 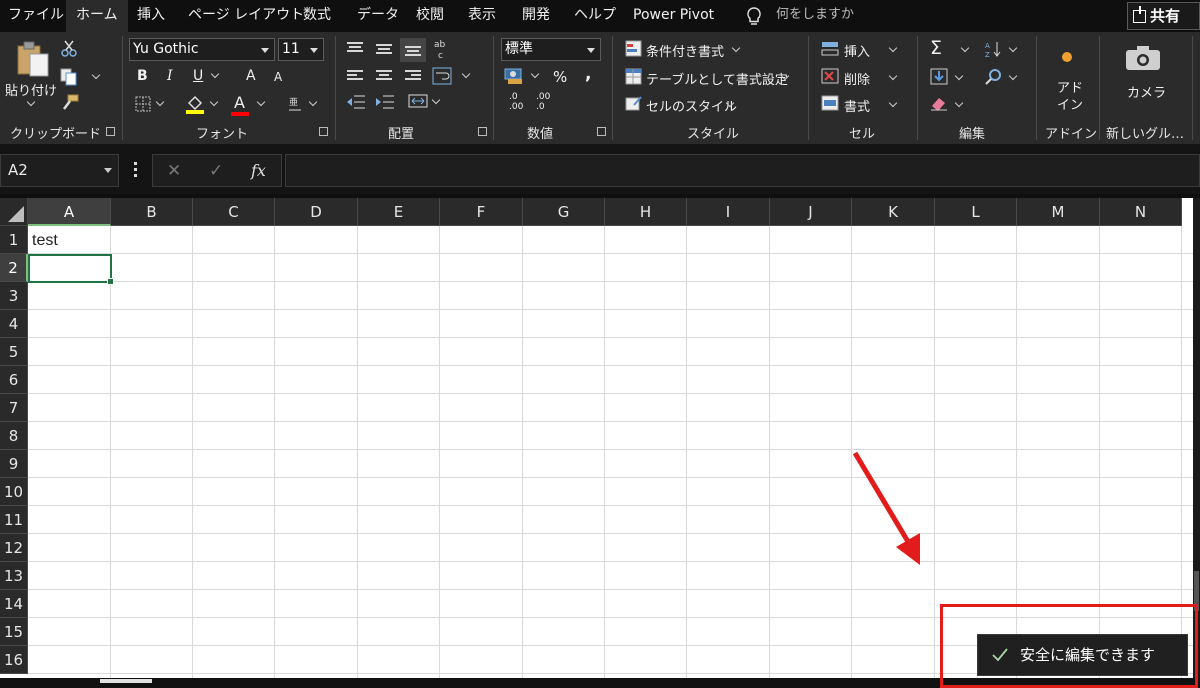 What do you see at coordinates (323, 131) in the screenshot?
I see `font-launcher-icon` at bounding box center [323, 131].